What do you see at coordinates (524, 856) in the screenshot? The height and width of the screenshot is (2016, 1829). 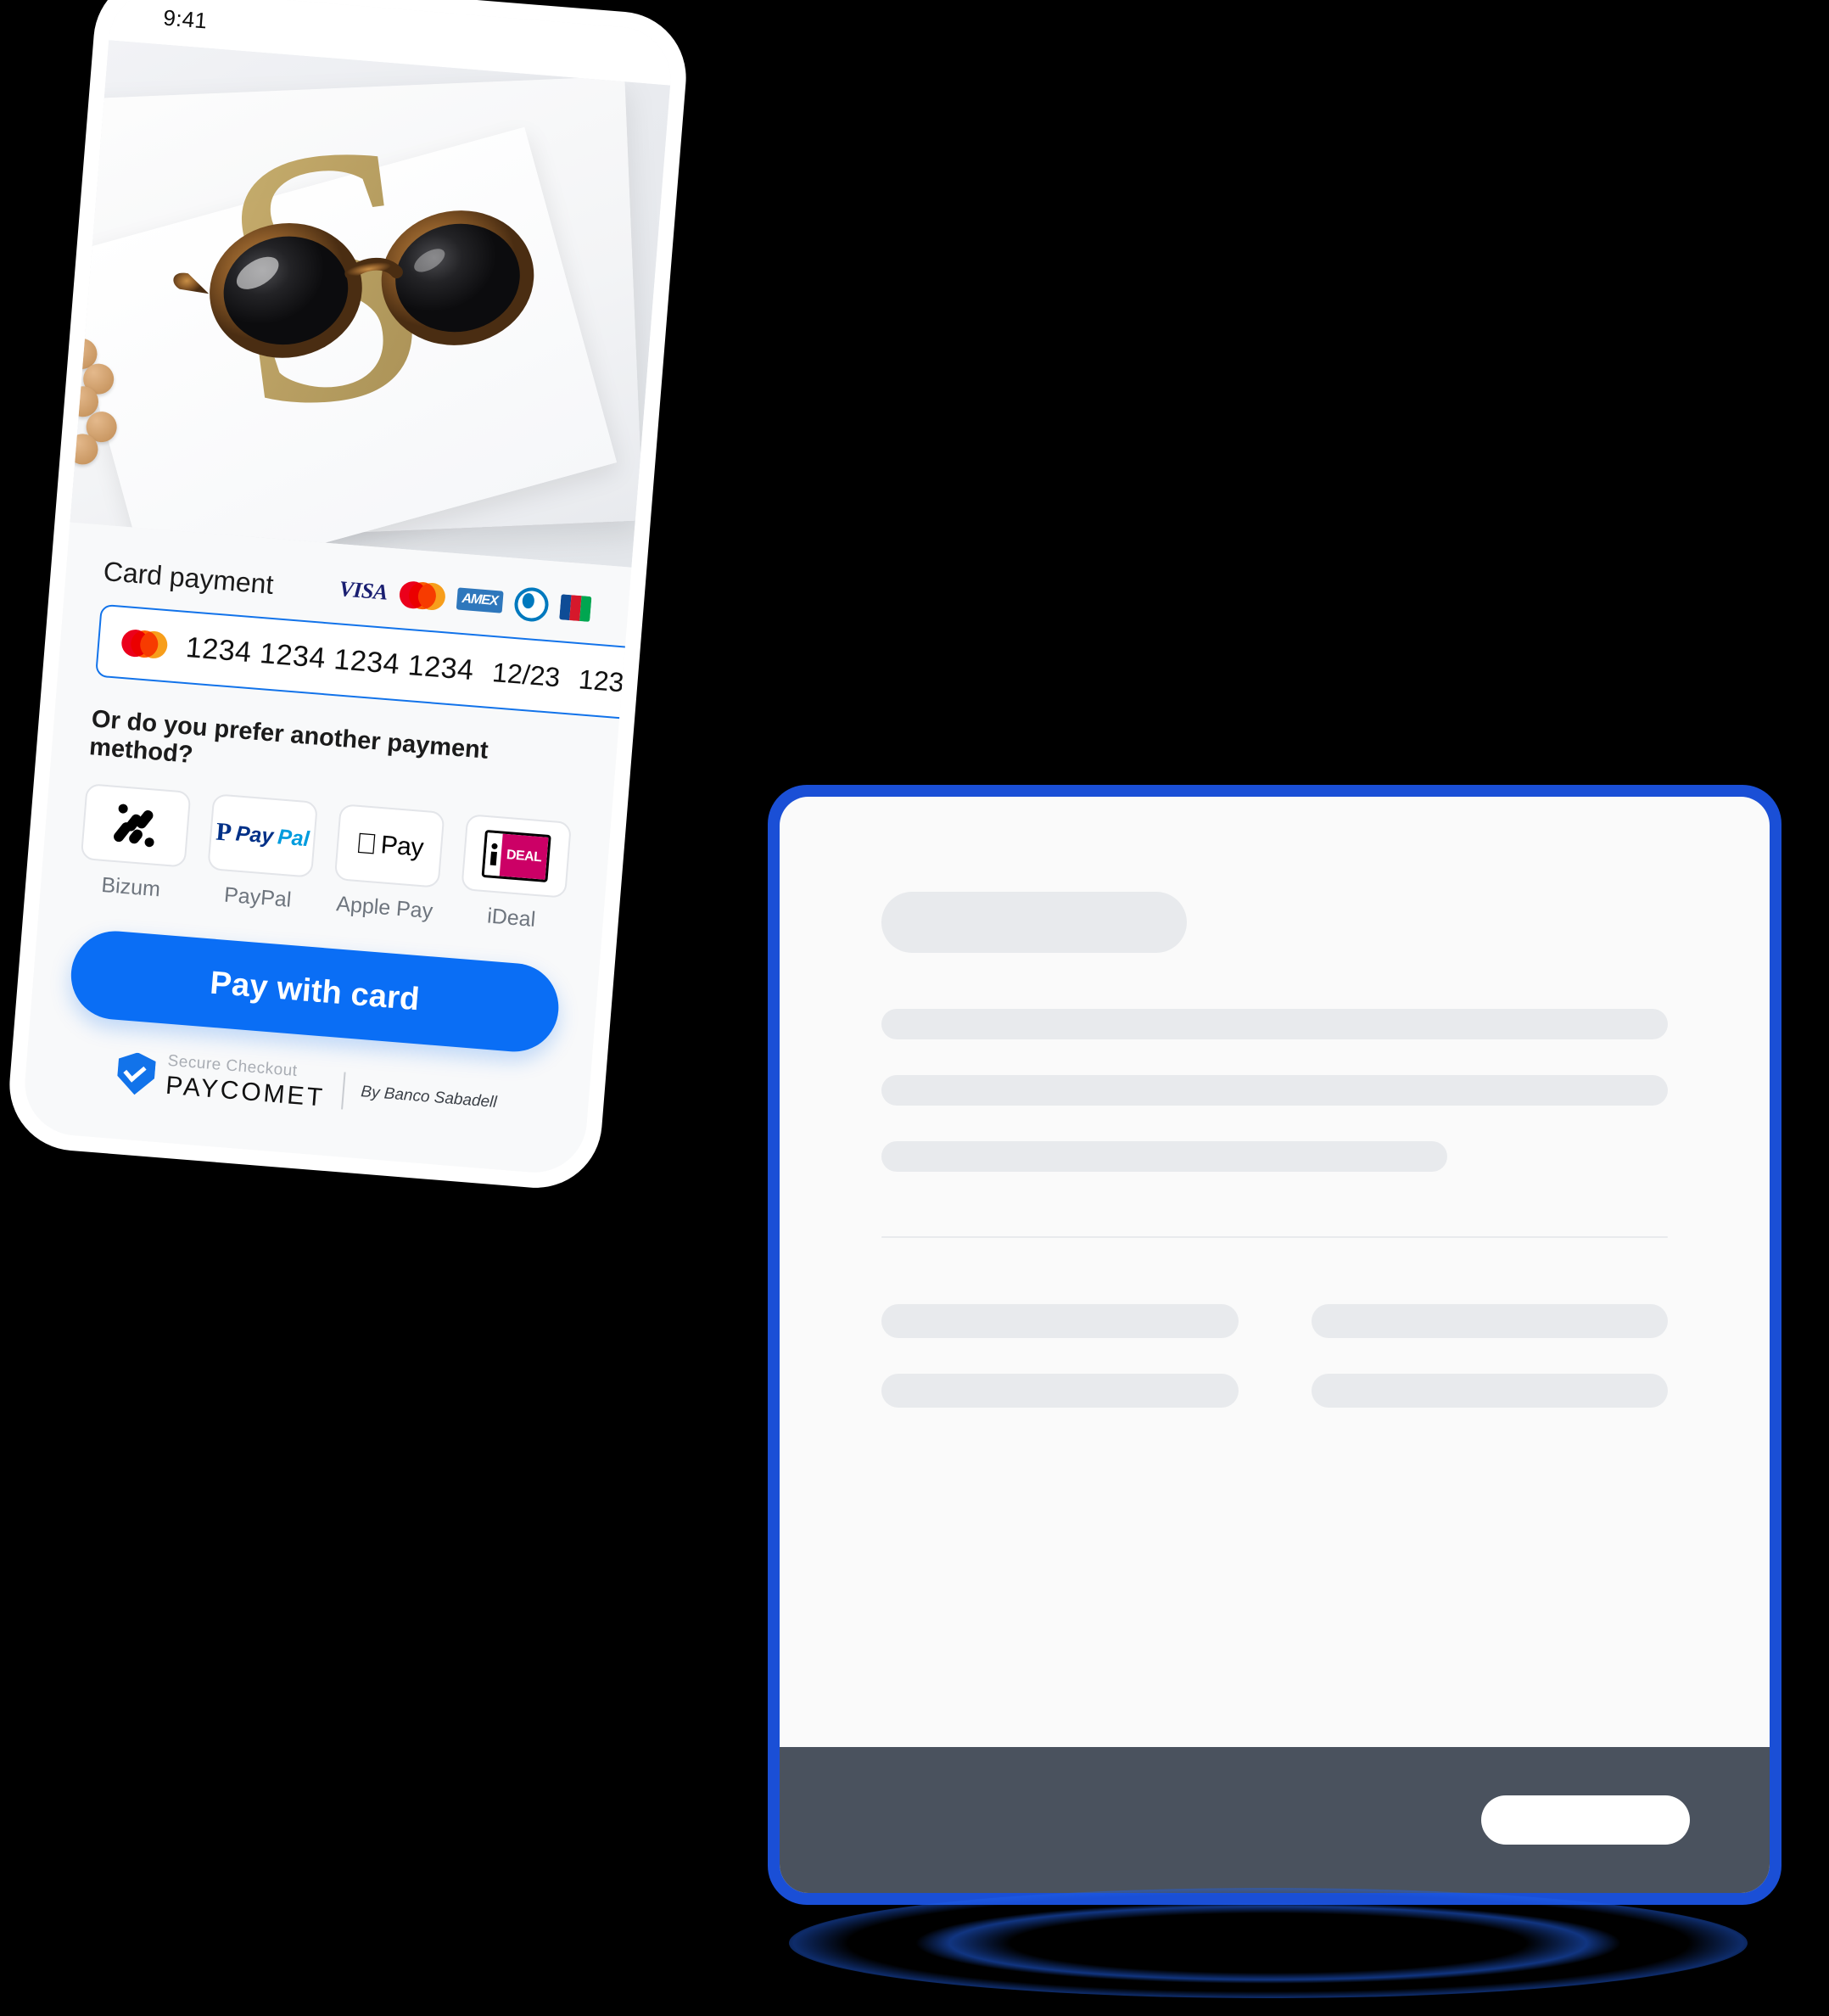 I see `ideal-mark: DEAL` at bounding box center [524, 856].